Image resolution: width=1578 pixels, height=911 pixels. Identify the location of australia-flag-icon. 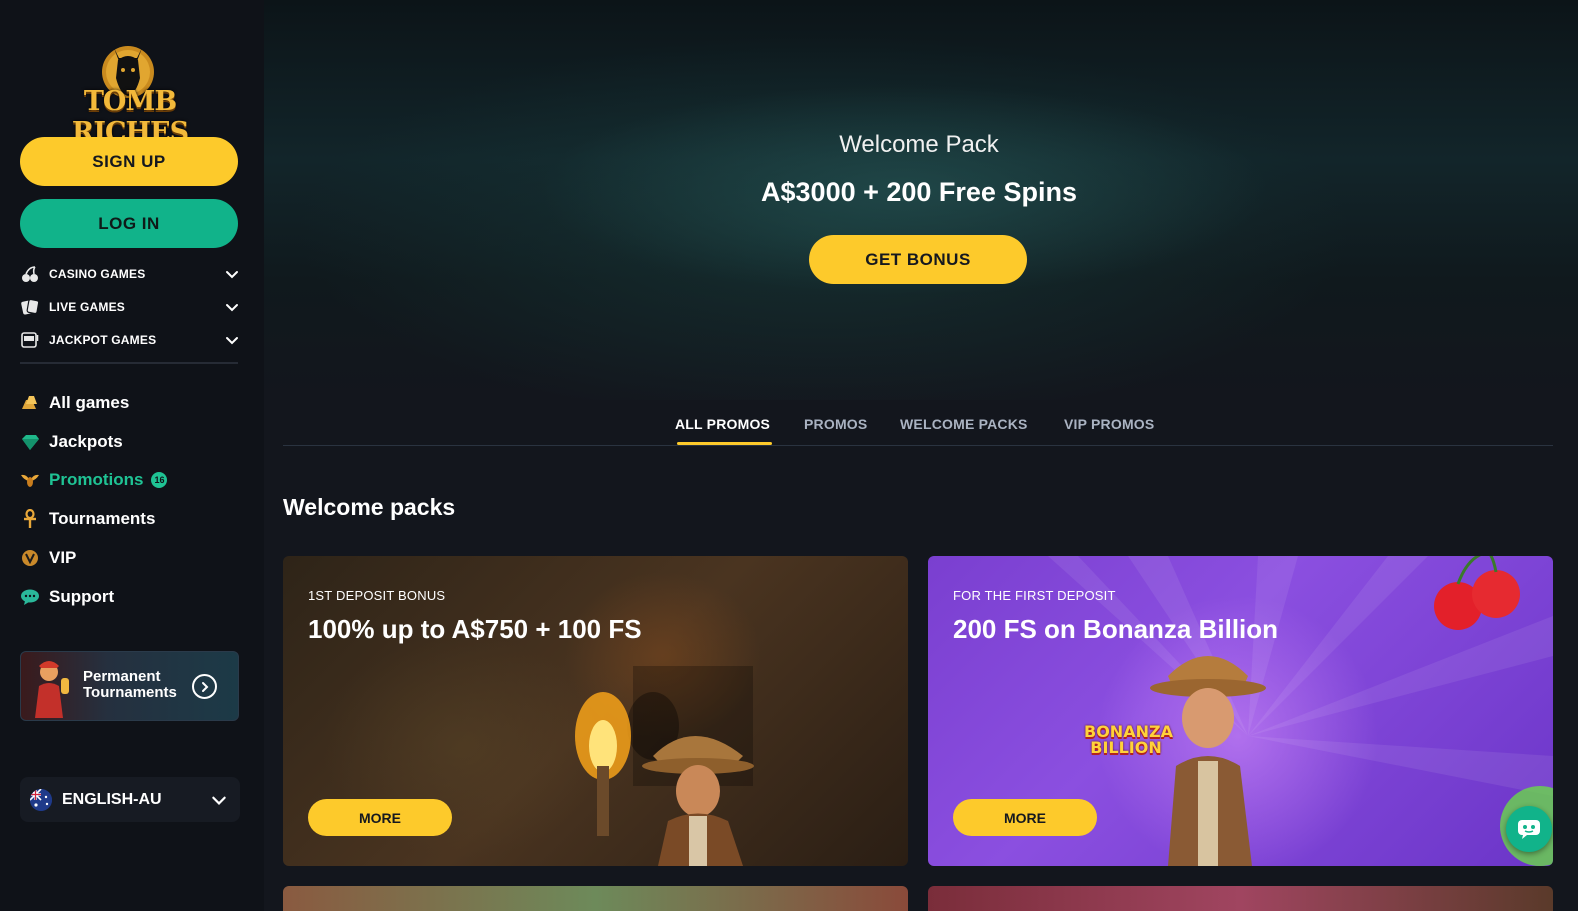
(41, 799).